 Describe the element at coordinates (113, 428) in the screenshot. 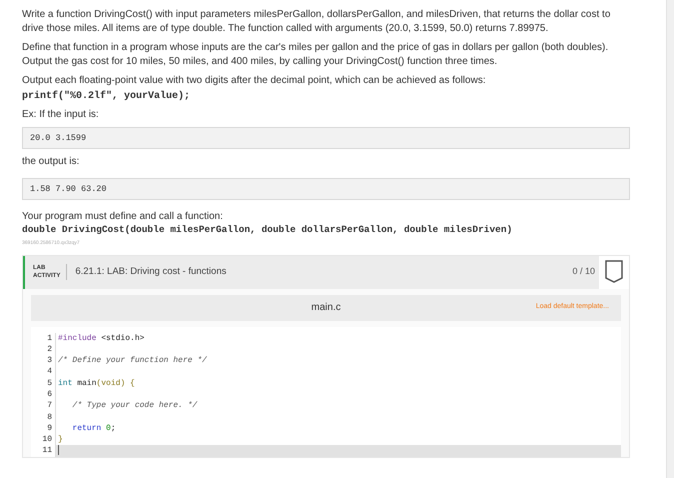

I see `code-token: ;` at that location.